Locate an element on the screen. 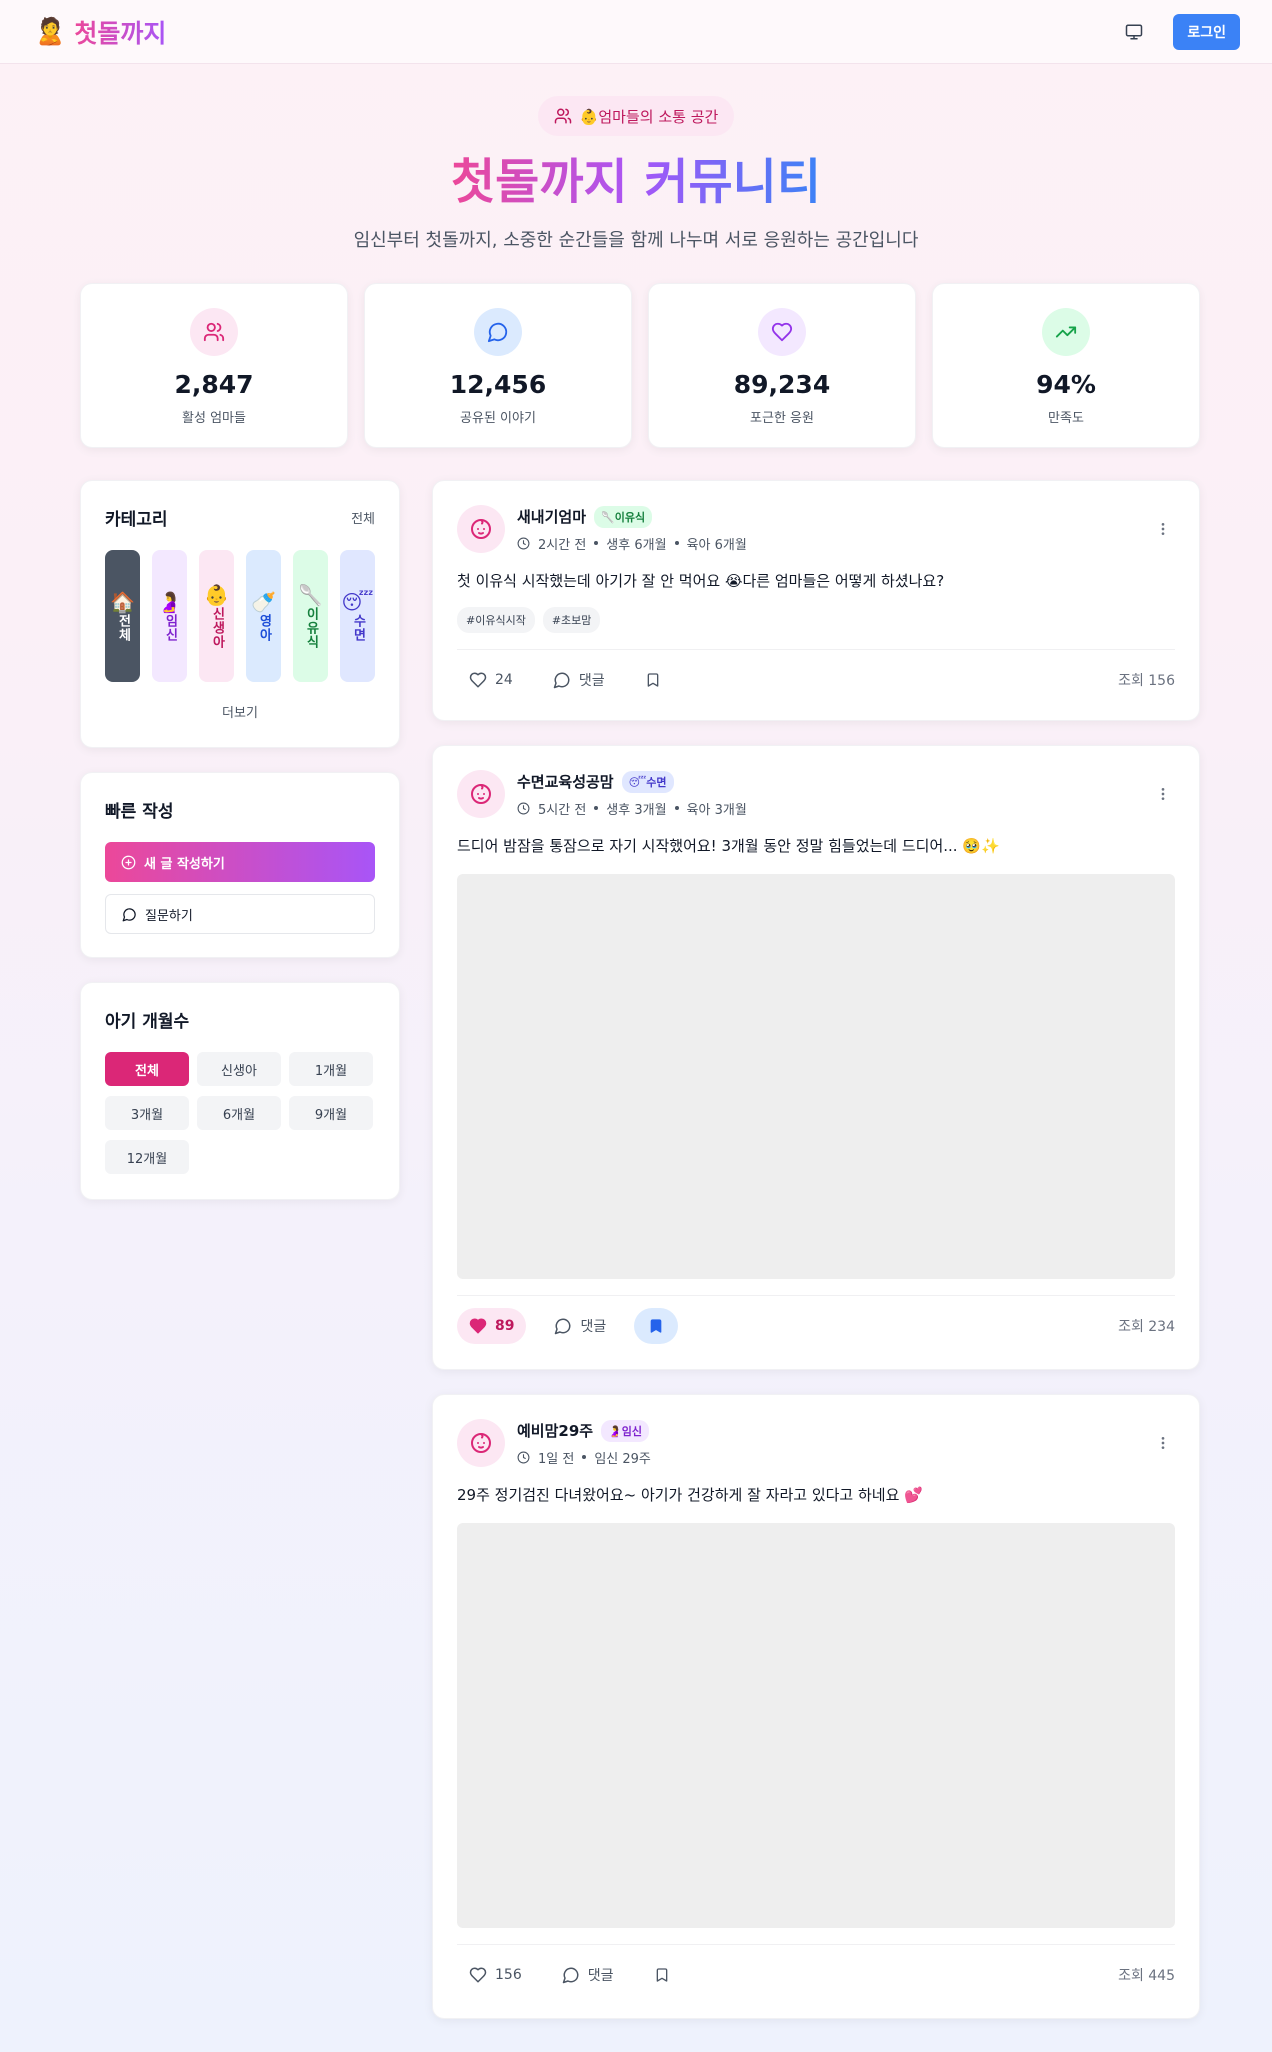 The height and width of the screenshot is (2052, 1272). category-all-link: 전체 is located at coordinates (363, 517).